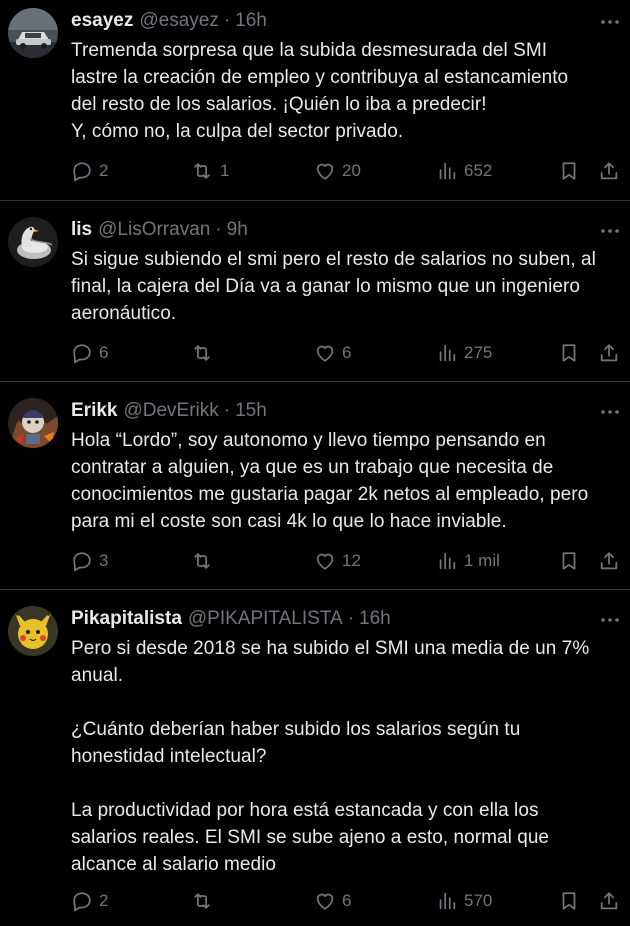  I want to click on action-bar: 6 6 275, so click(348, 353).